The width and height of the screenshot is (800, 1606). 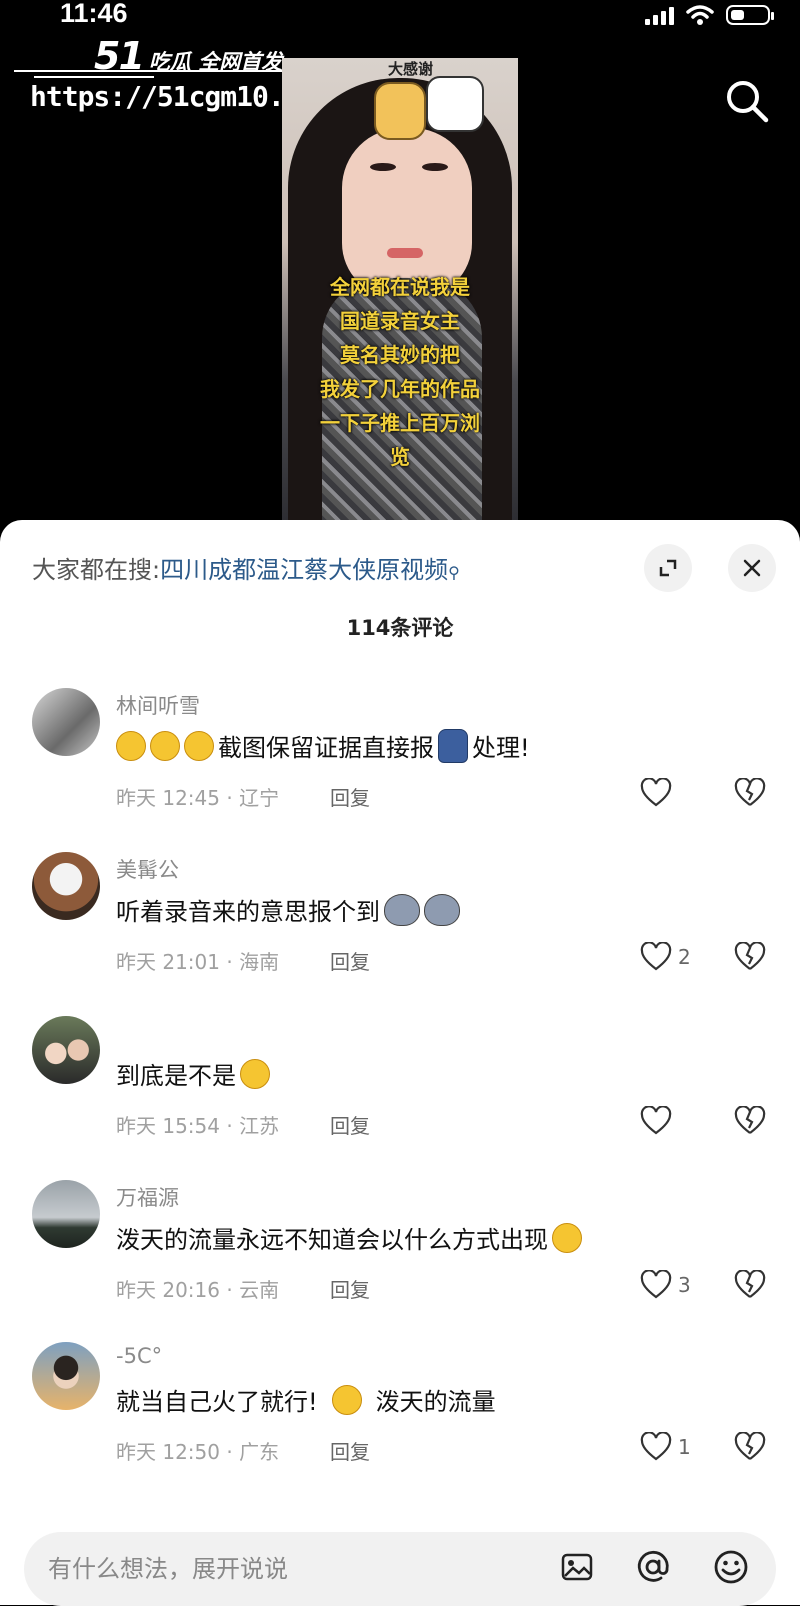 What do you see at coordinates (332, 1240) in the screenshot?
I see `comment-text-part: 泼天的流量永远不知道会以什么方式出现` at bounding box center [332, 1240].